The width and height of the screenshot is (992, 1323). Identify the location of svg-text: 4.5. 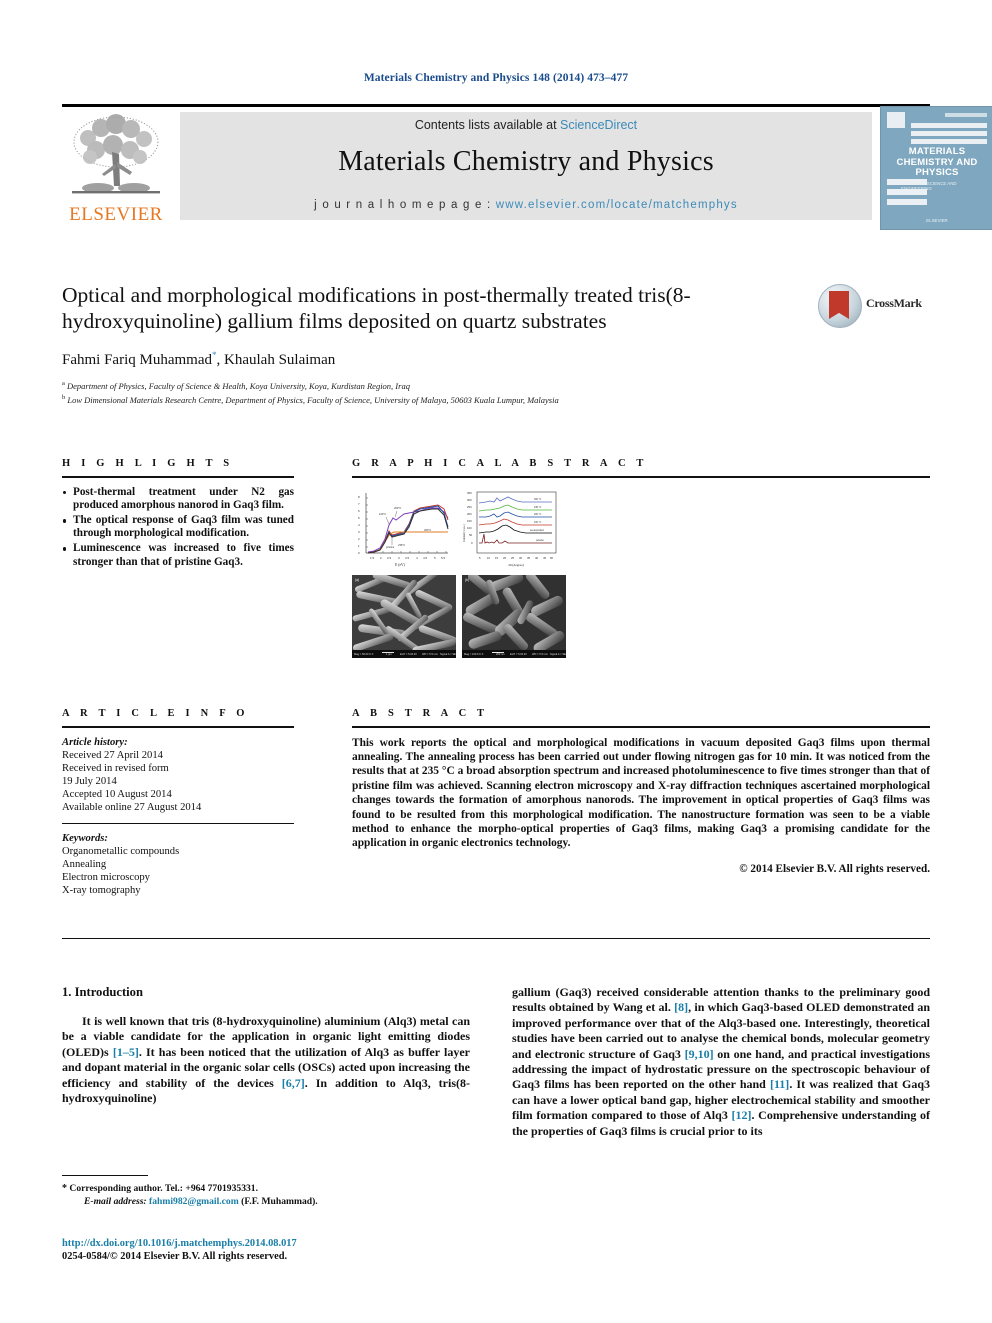
(425, 558).